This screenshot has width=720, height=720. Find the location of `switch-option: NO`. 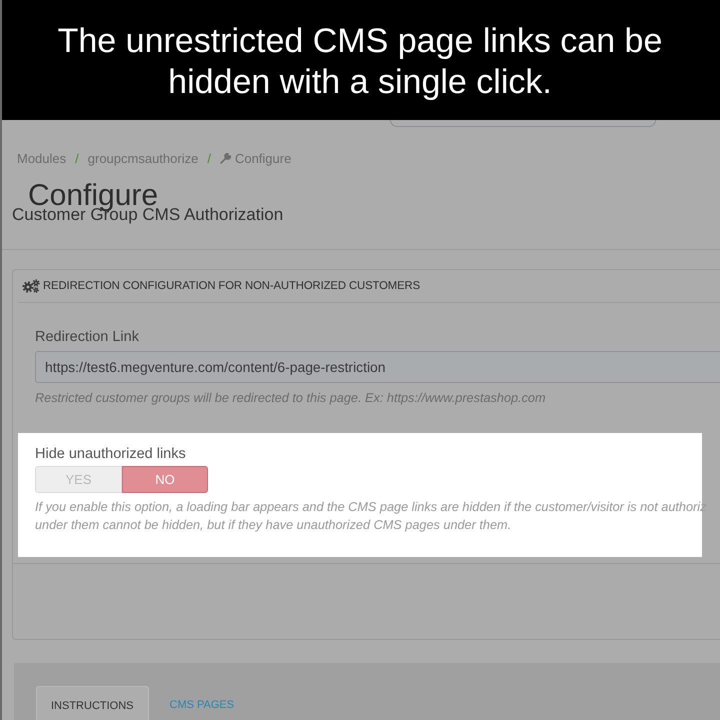

switch-option: NO is located at coordinates (165, 479).